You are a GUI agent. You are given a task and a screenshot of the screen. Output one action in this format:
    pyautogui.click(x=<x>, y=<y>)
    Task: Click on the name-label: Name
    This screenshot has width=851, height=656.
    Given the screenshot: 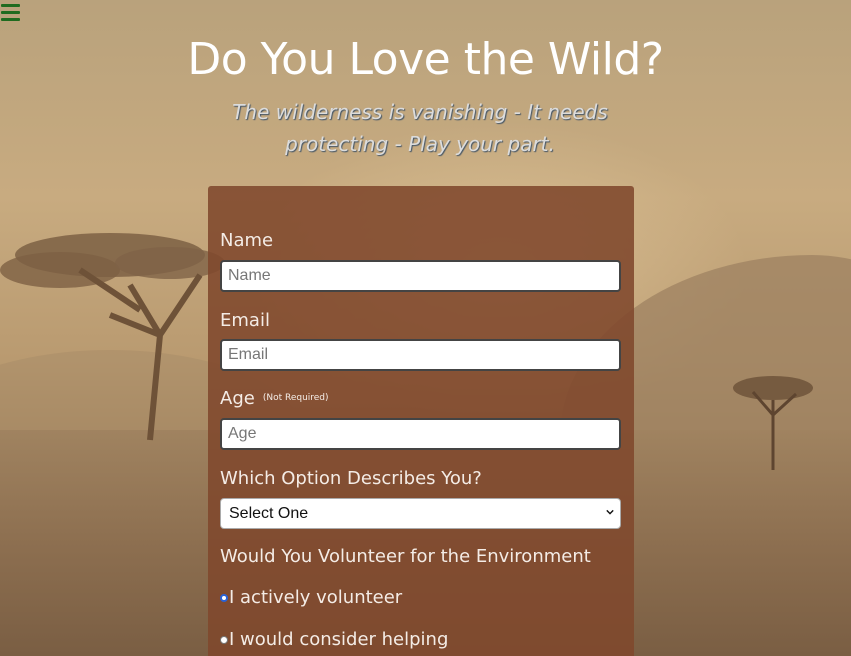 What is the action you would take?
    pyautogui.click(x=247, y=240)
    